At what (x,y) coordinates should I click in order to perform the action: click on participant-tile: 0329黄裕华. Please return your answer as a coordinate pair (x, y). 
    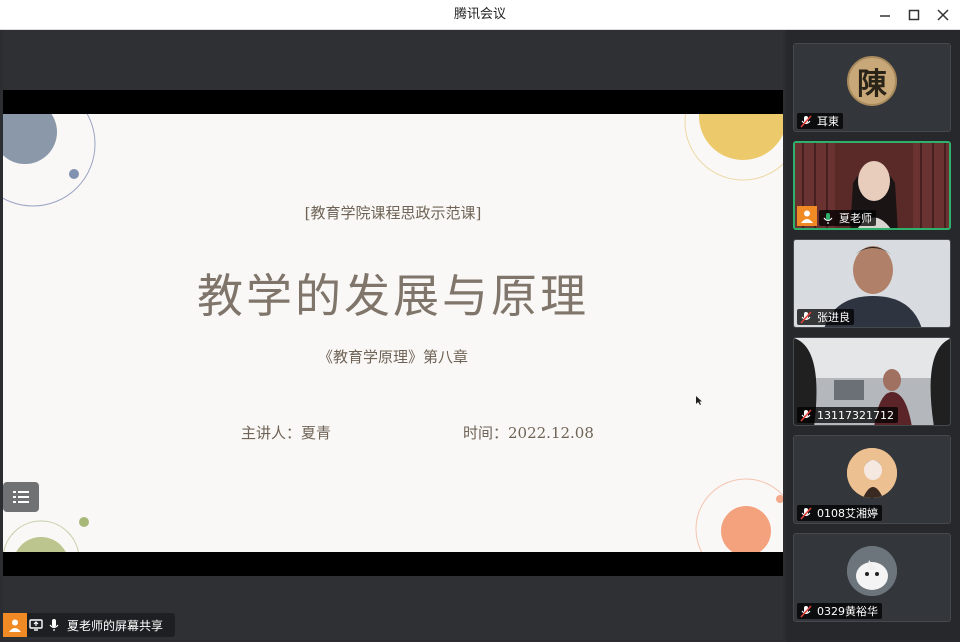
    Looking at the image, I should click on (872, 577).